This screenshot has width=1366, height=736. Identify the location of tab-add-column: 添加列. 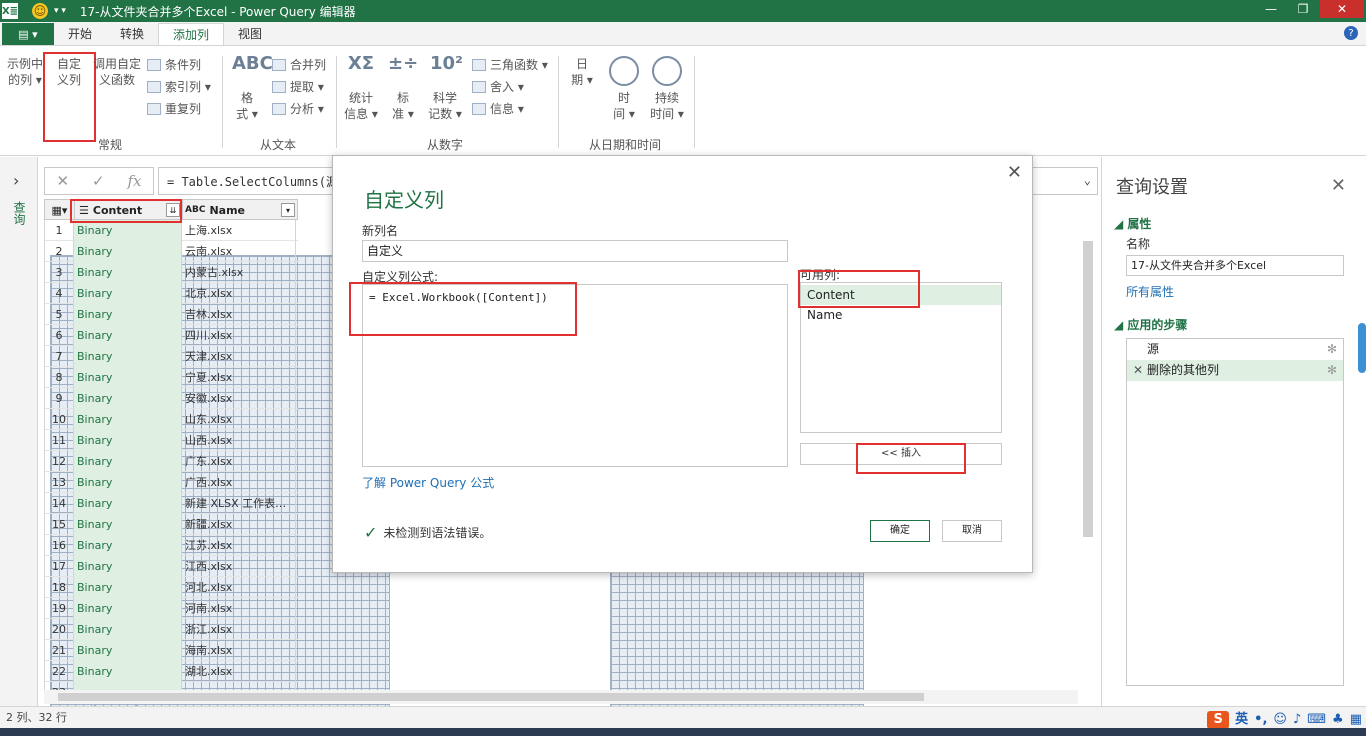
(191, 34).